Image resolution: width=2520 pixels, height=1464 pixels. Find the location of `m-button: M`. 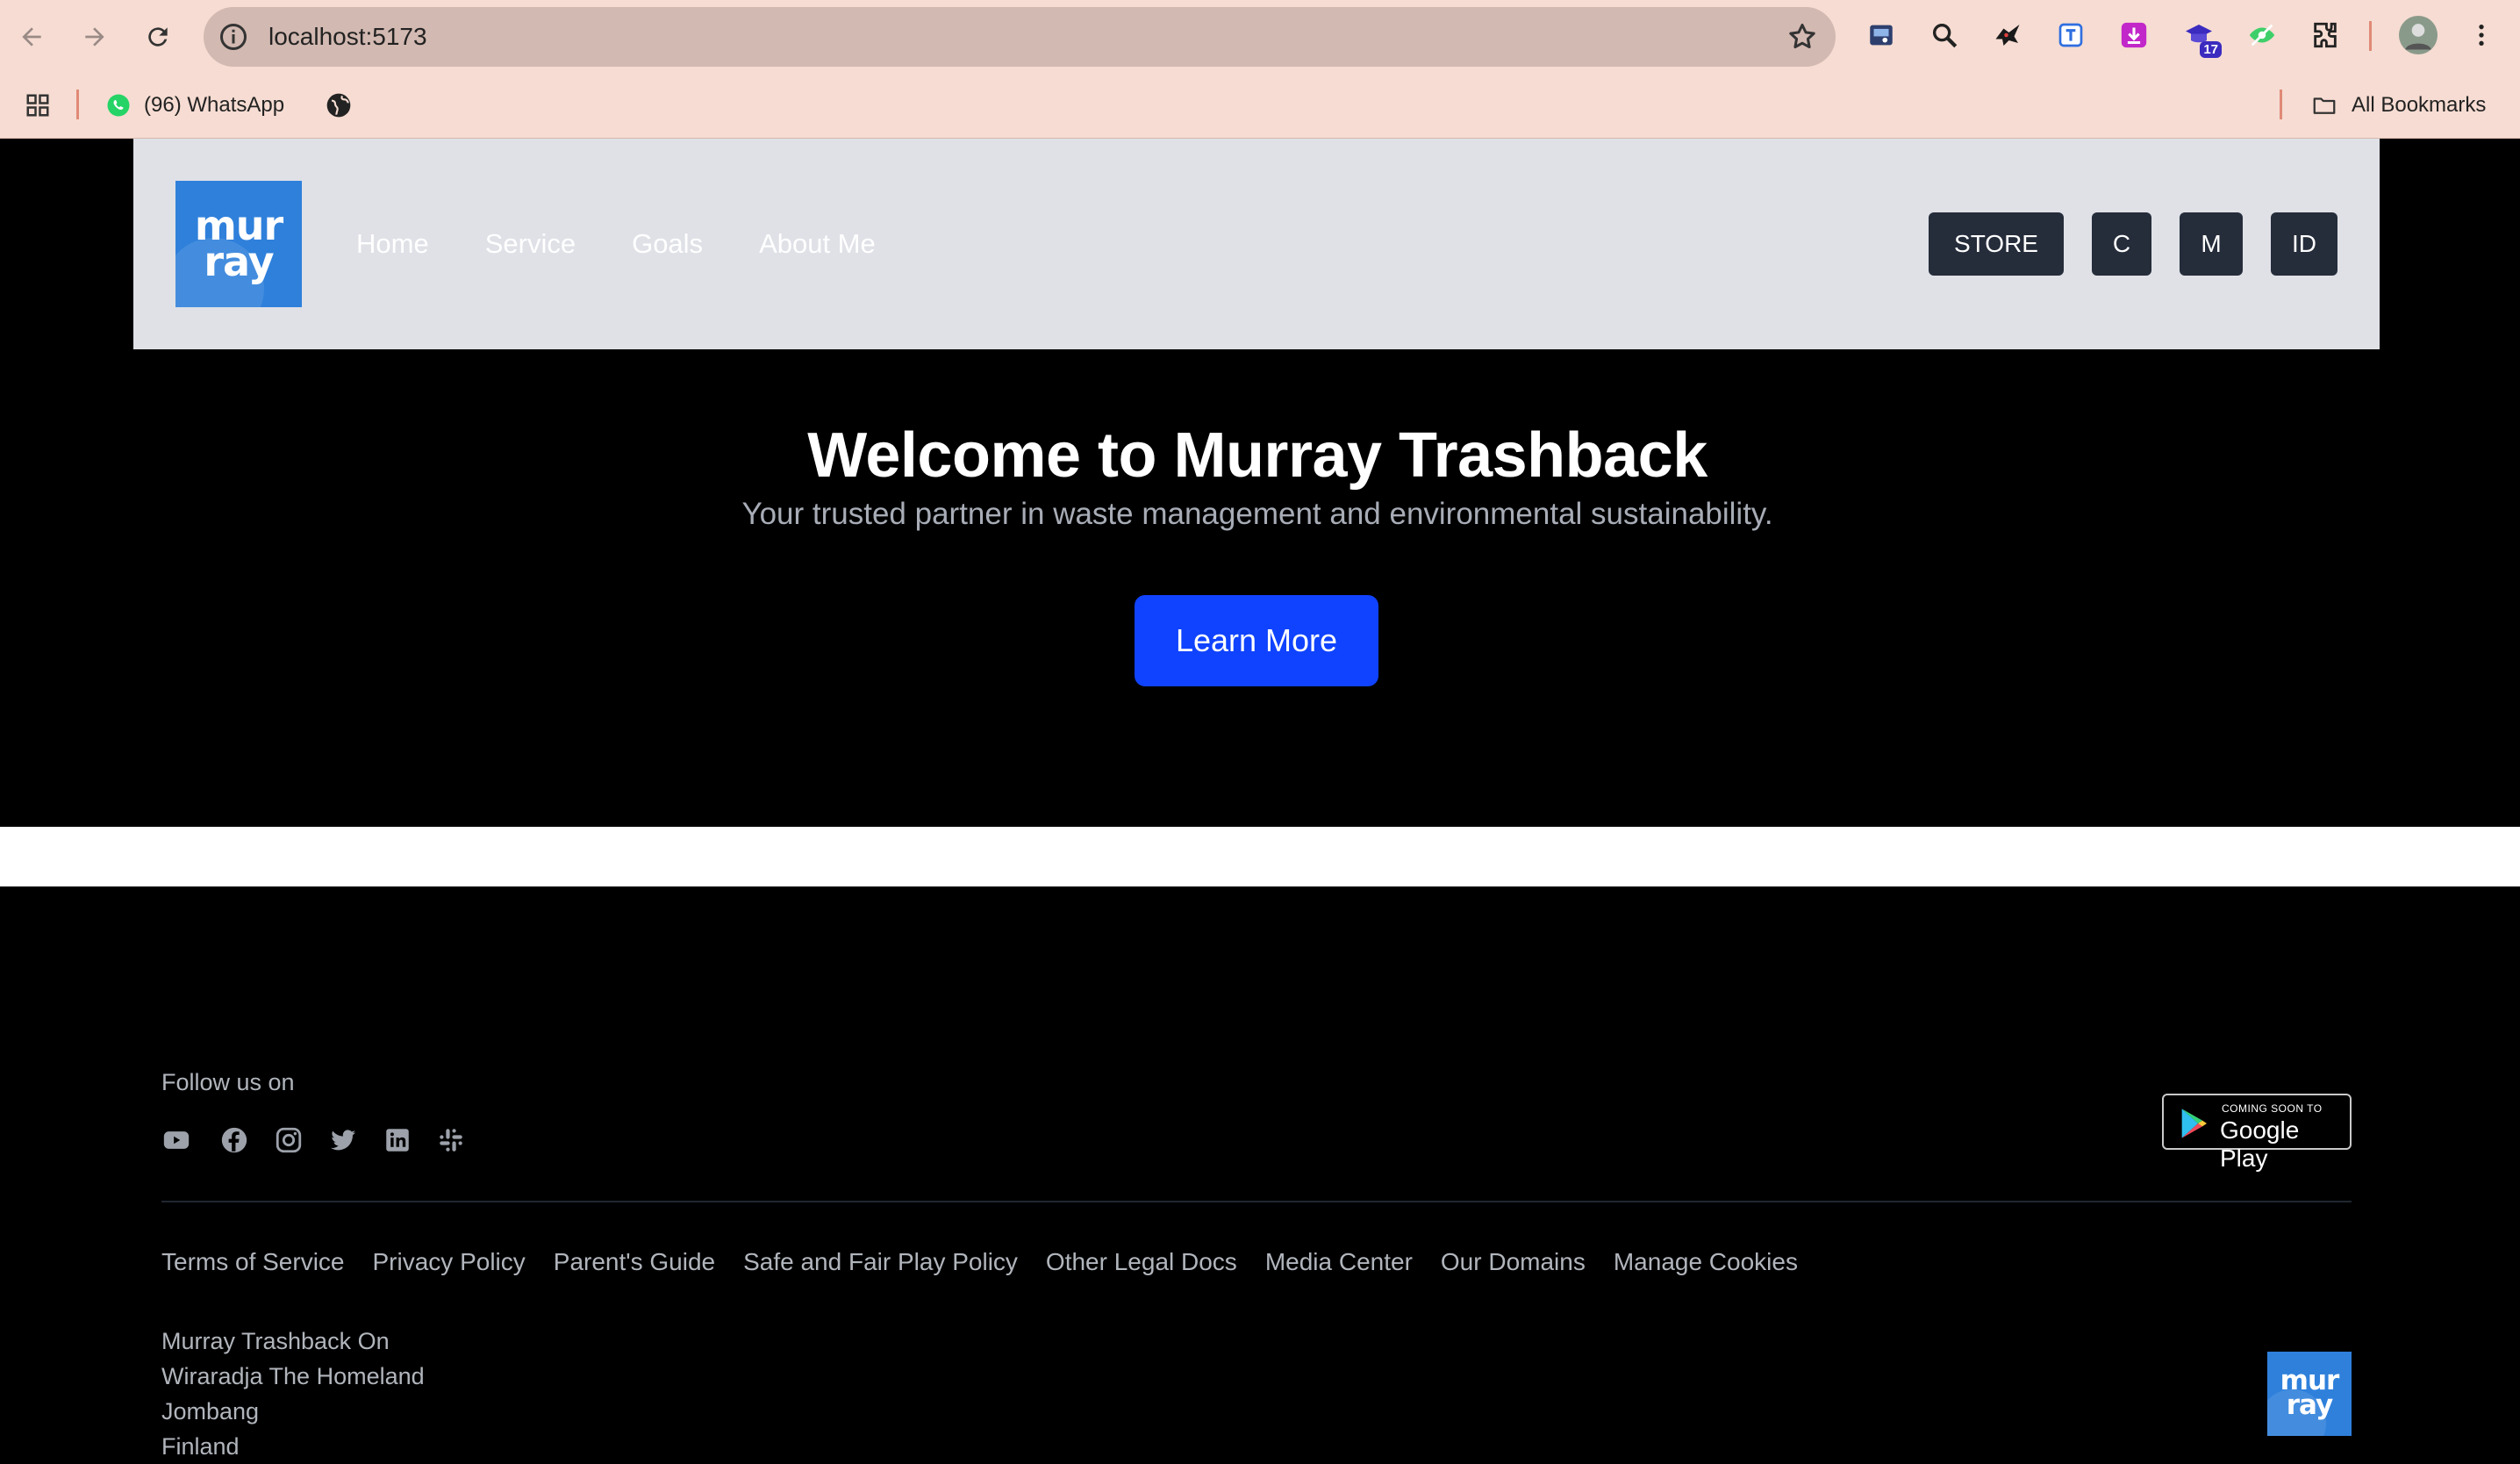

m-button: M is located at coordinates (2211, 244).